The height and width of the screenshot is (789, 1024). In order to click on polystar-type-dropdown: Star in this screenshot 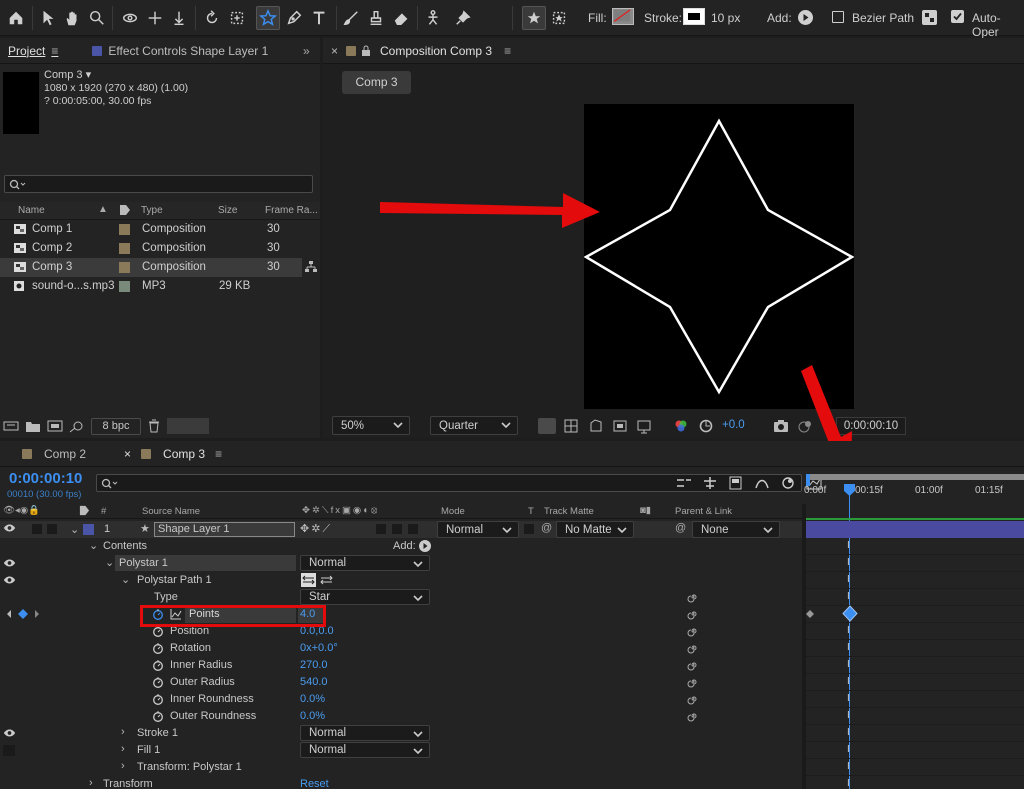, I will do `click(365, 597)`.